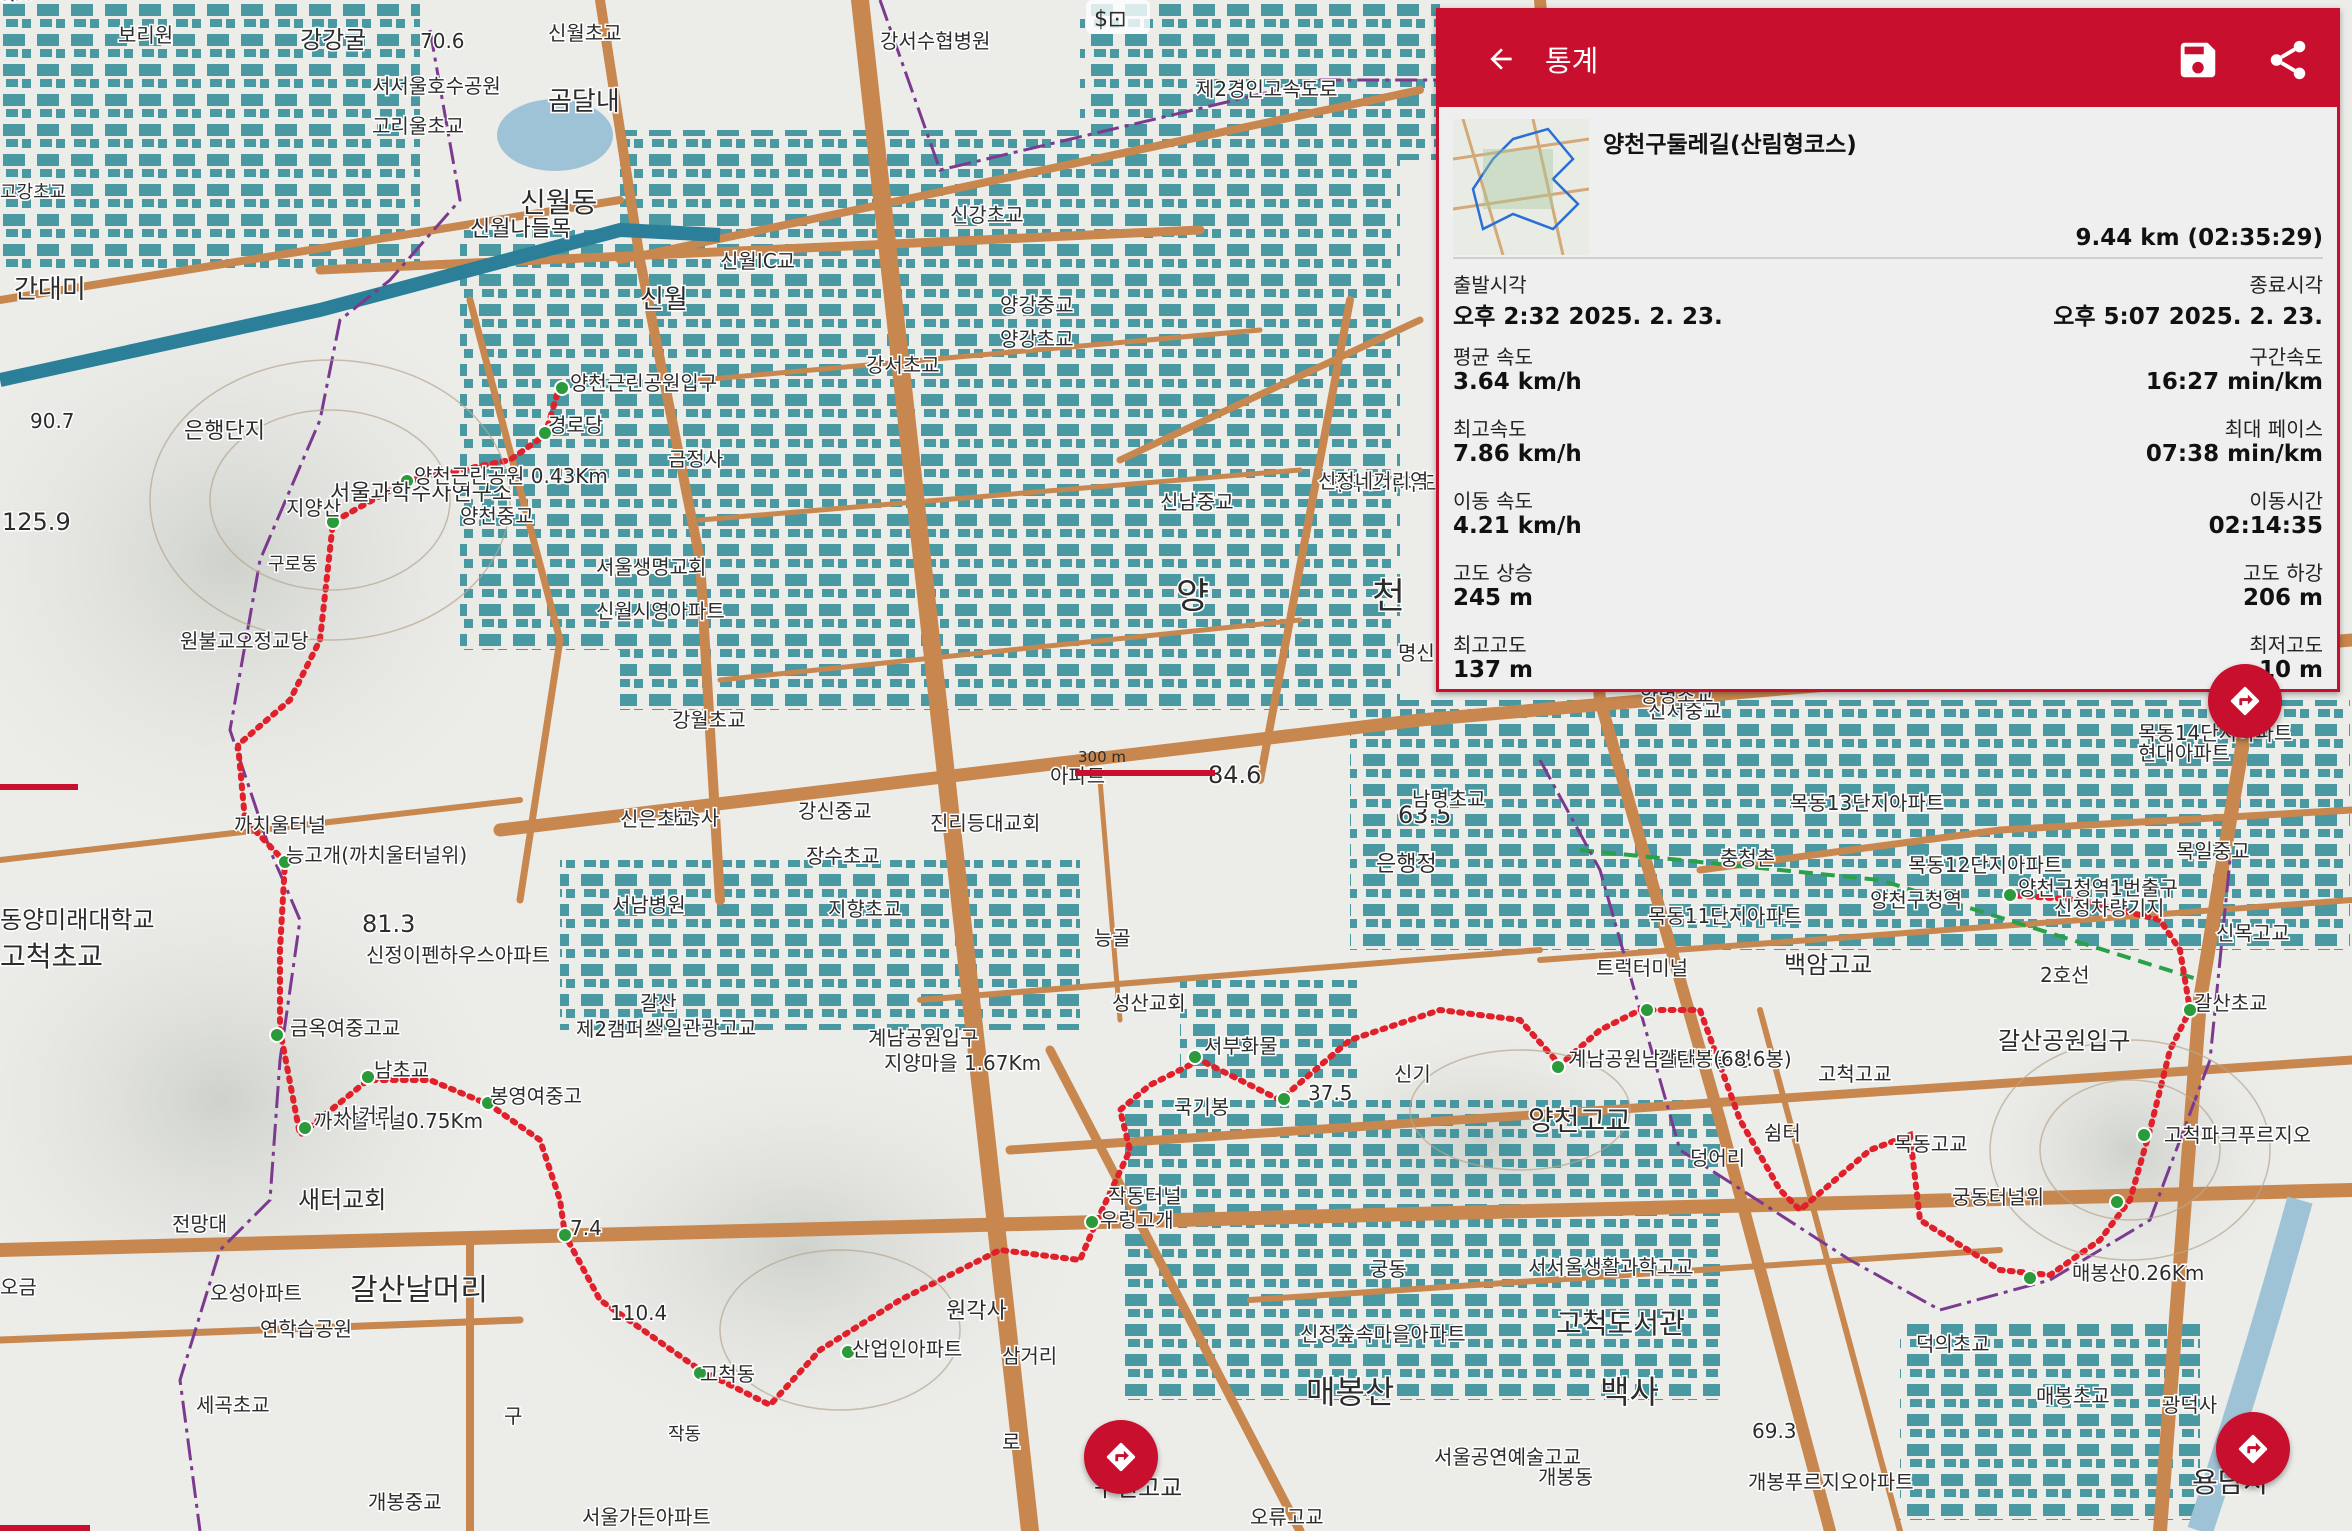 Image resolution: width=2352 pixels, height=1531 pixels. I want to click on place-label: 90.7, so click(52, 421).